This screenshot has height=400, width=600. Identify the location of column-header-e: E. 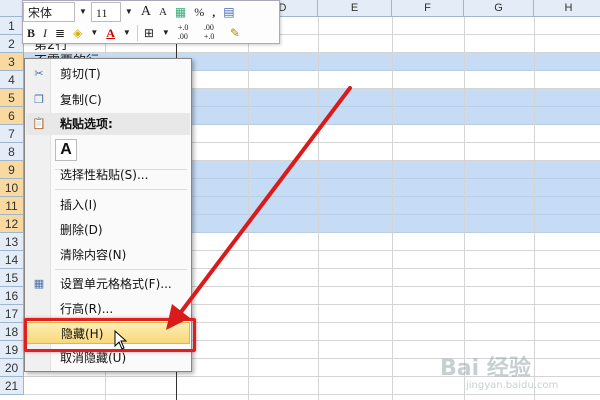
(355, 8).